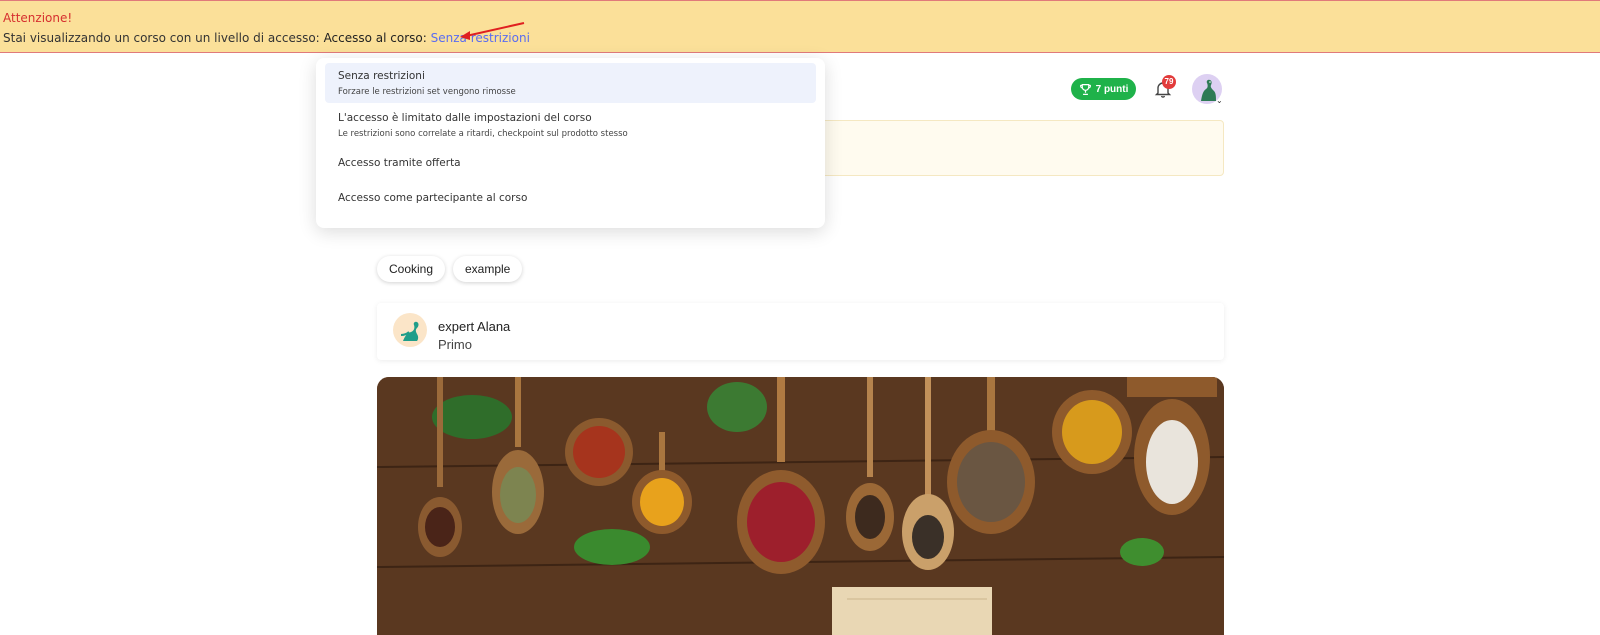 Image resolution: width=1600 pixels, height=635 pixels. What do you see at coordinates (1112, 89) in the screenshot?
I see `points-label: 7 punti` at bounding box center [1112, 89].